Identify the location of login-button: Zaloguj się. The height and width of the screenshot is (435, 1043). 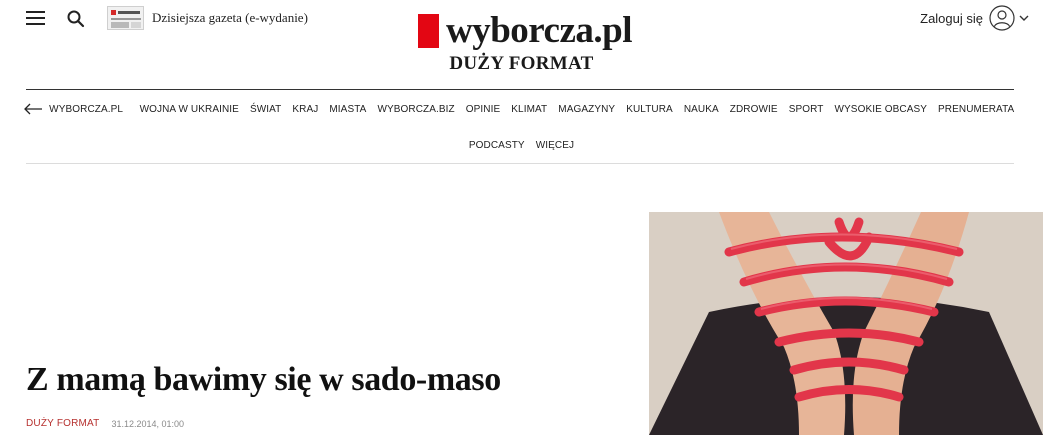
(974, 18).